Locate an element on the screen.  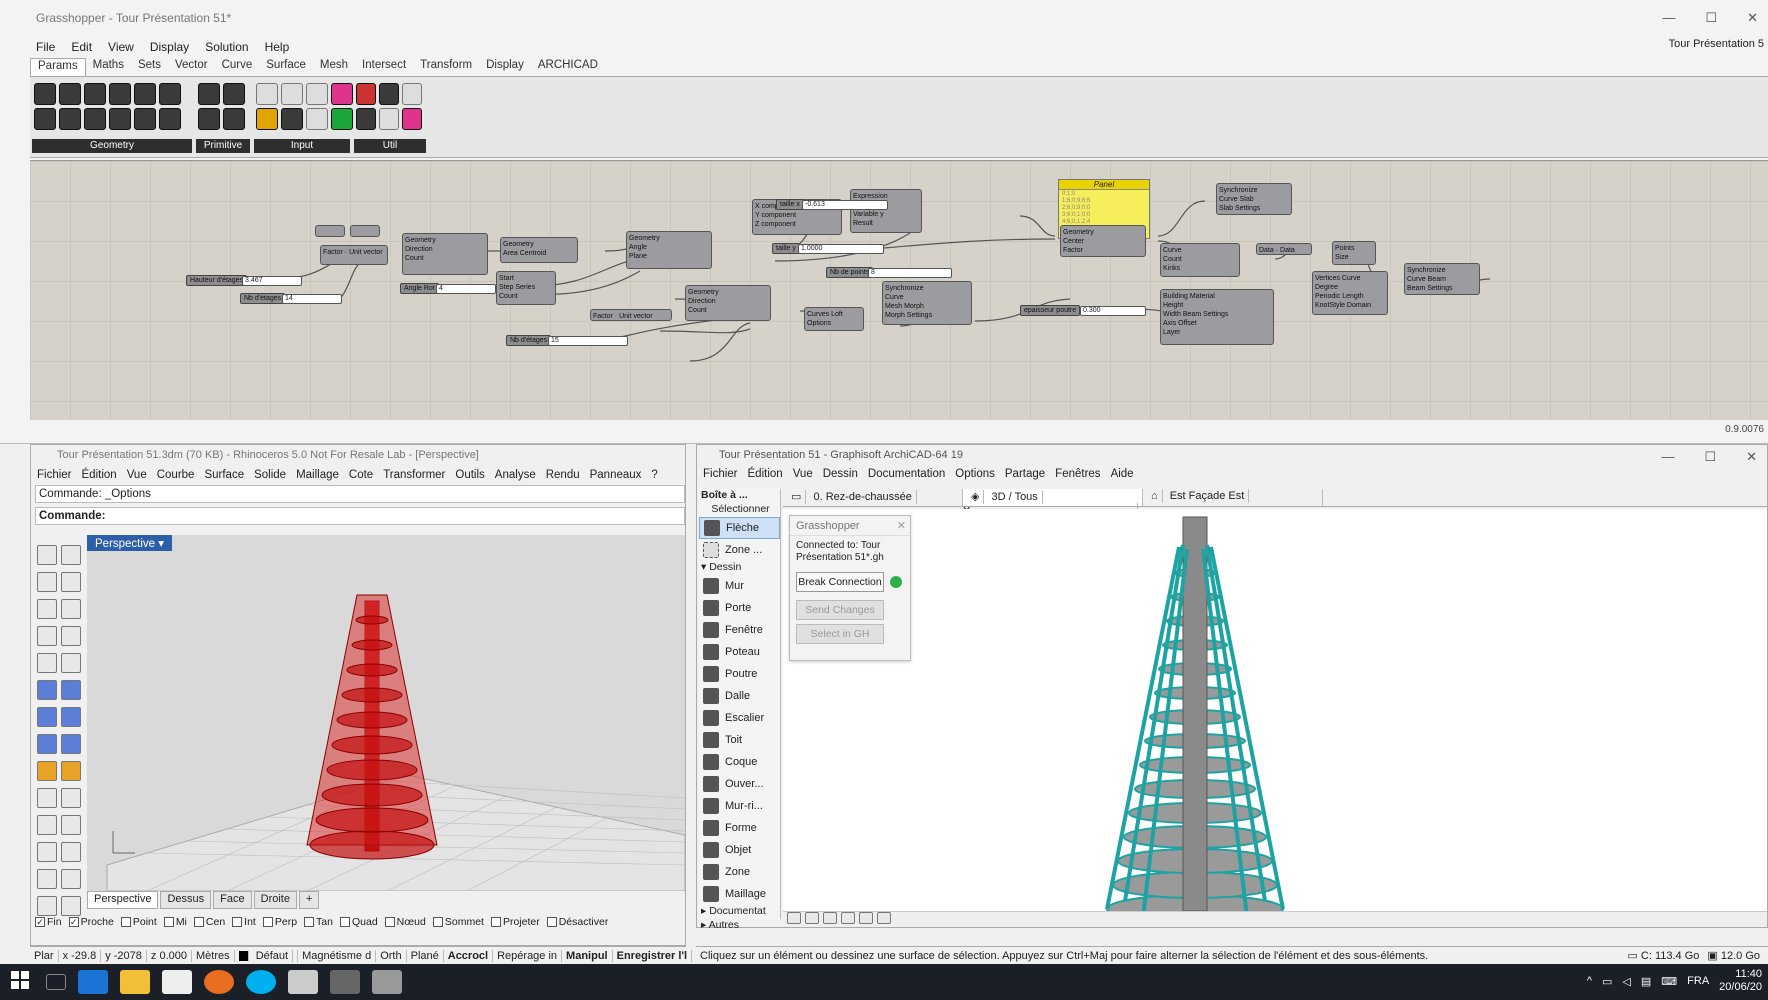
tab-mesh: Mesh is located at coordinates (334, 67).